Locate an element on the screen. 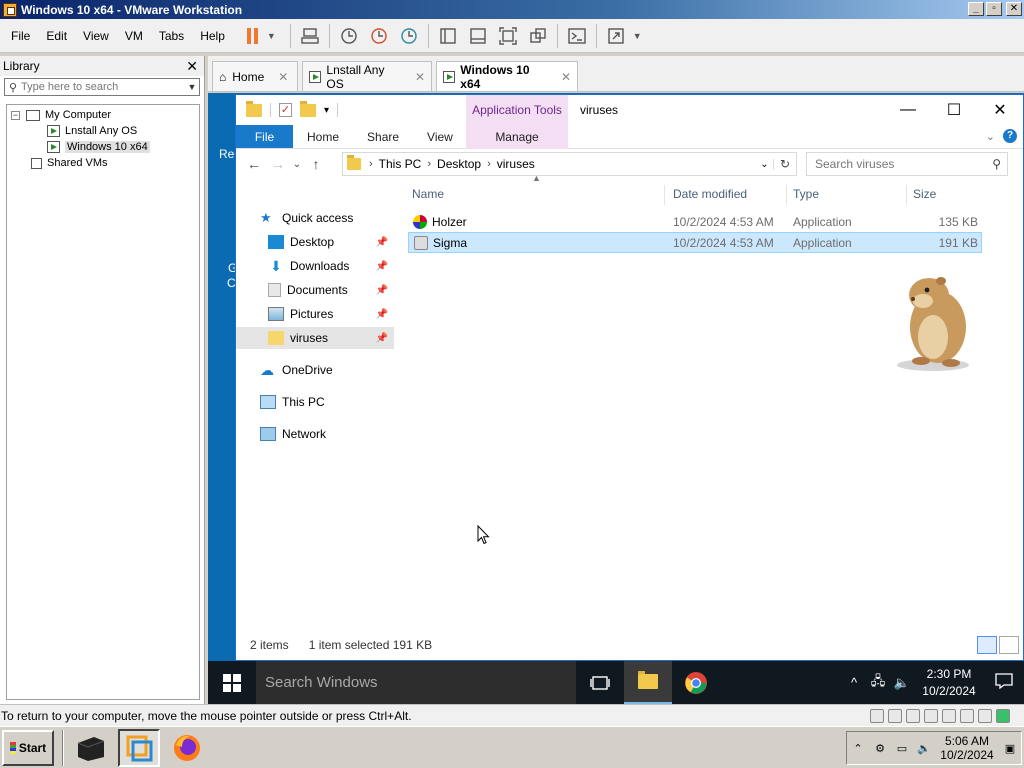  volume-icon: 🔈 is located at coordinates (902, 683).